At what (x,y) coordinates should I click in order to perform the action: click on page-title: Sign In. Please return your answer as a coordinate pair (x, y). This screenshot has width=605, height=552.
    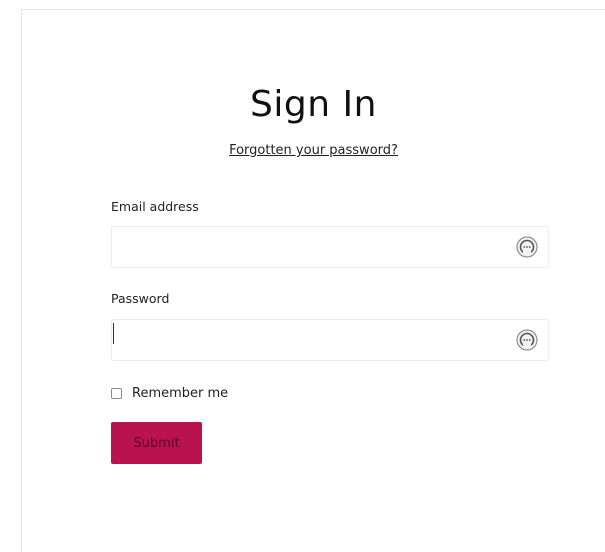
    Looking at the image, I should click on (313, 104).